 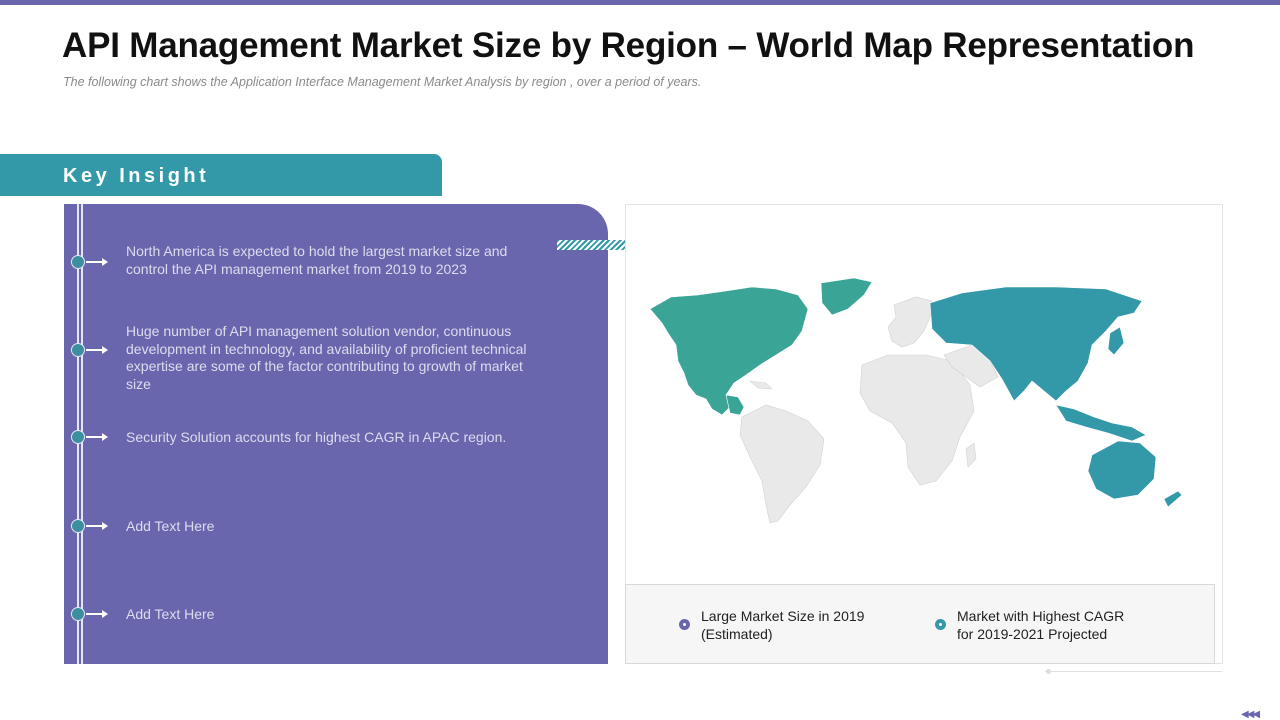 What do you see at coordinates (1122, 470) in the screenshot?
I see `map-australia` at bounding box center [1122, 470].